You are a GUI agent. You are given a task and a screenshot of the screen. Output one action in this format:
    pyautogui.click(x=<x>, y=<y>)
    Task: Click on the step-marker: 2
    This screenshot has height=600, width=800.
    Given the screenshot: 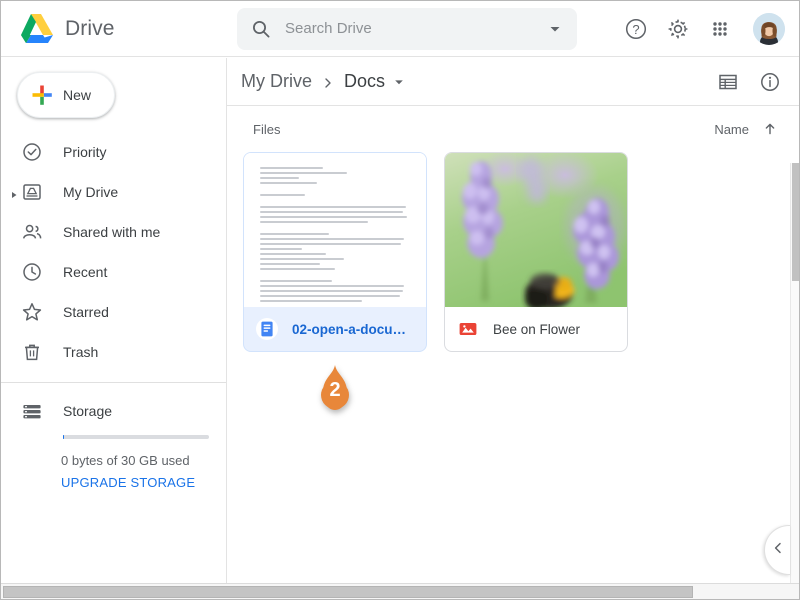 What is the action you would take?
    pyautogui.click(x=335, y=391)
    